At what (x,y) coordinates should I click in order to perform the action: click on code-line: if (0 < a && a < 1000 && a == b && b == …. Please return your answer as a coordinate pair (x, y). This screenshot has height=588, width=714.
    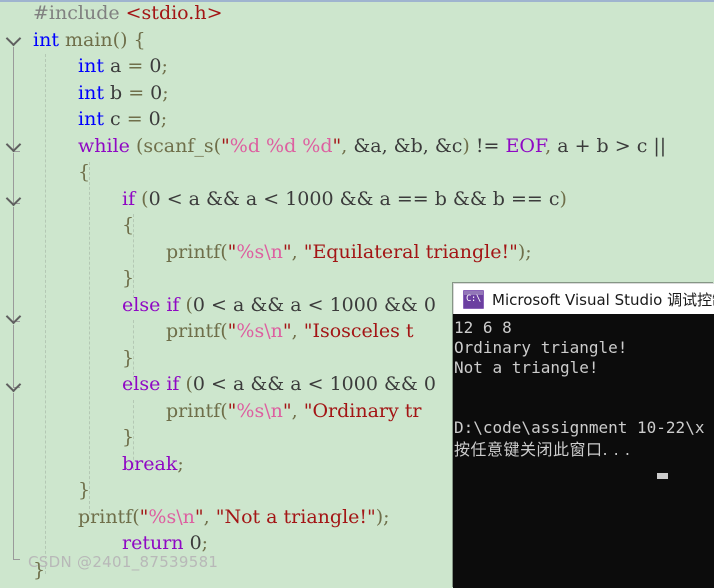
    Looking at the image, I should click on (357, 199).